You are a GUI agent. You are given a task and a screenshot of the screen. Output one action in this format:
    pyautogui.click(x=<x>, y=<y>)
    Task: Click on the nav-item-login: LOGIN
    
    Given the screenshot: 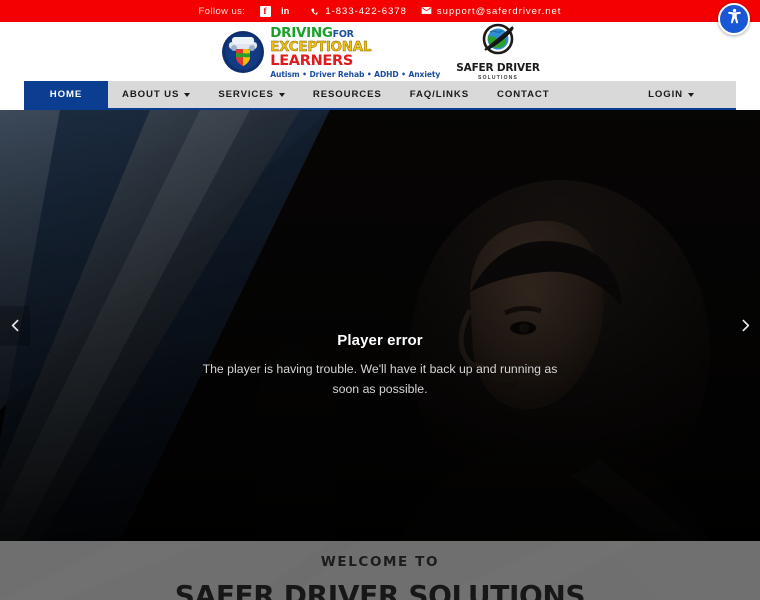 What is the action you would take?
    pyautogui.click(x=671, y=94)
    